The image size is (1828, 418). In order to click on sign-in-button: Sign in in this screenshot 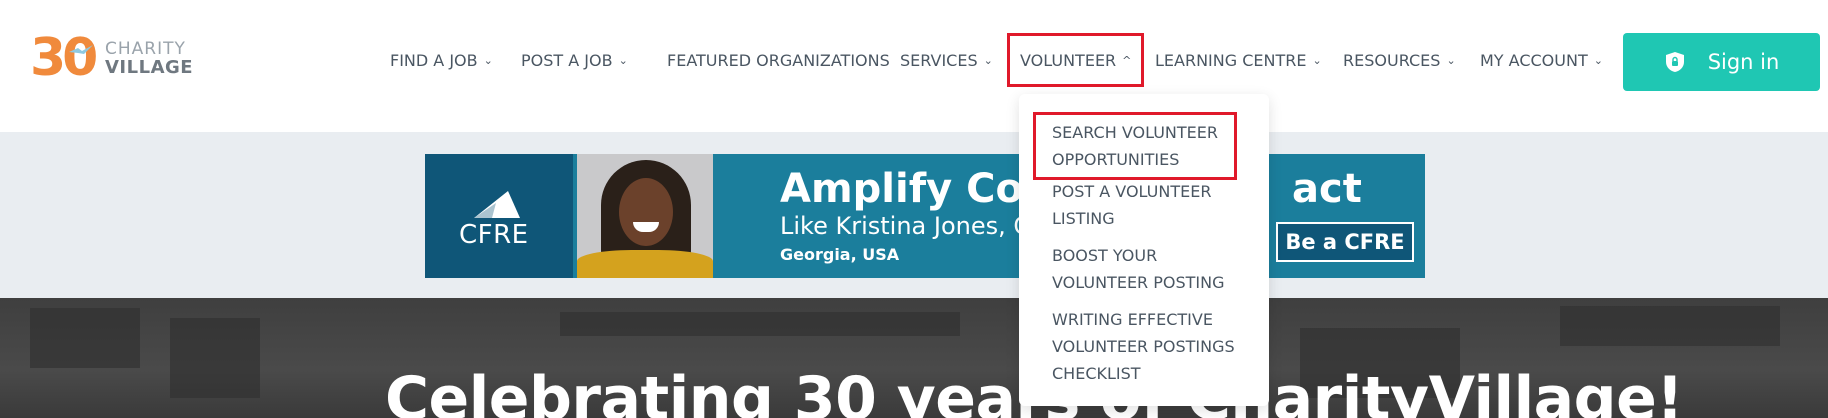, I will do `click(1721, 62)`.